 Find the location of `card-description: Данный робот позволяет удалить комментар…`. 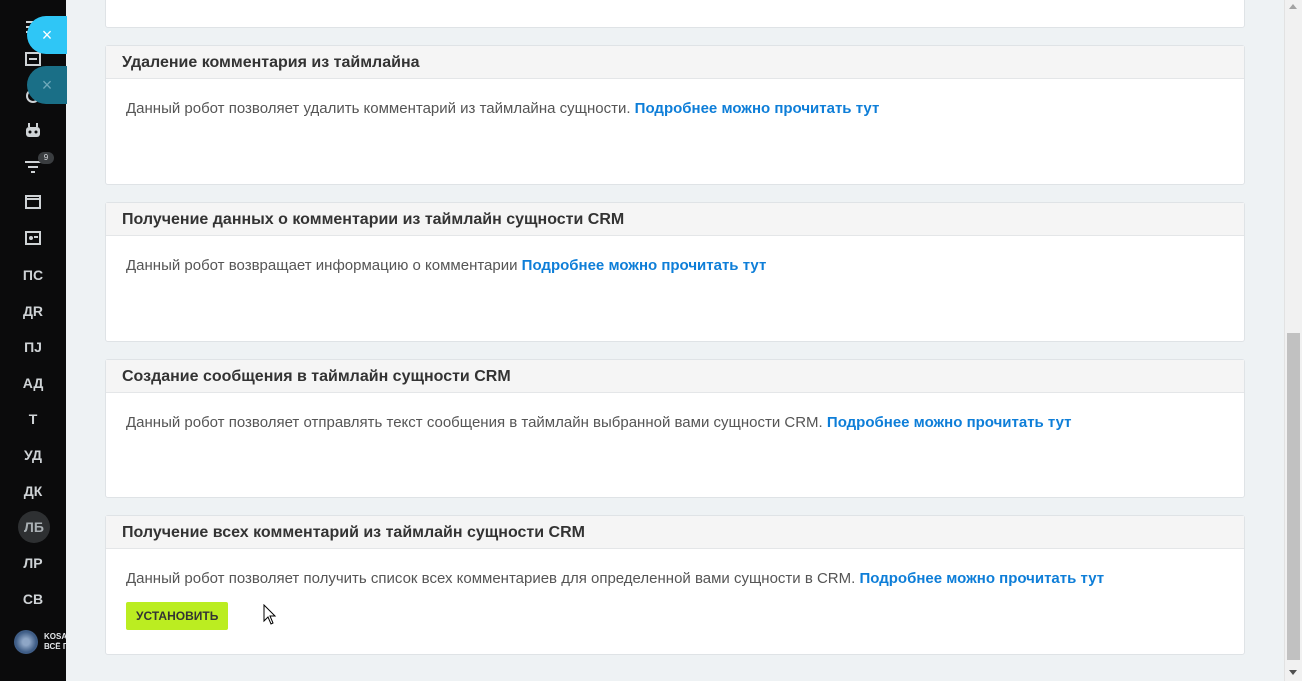

card-description: Данный робот позволяет удалить комментар… is located at coordinates (380, 108).